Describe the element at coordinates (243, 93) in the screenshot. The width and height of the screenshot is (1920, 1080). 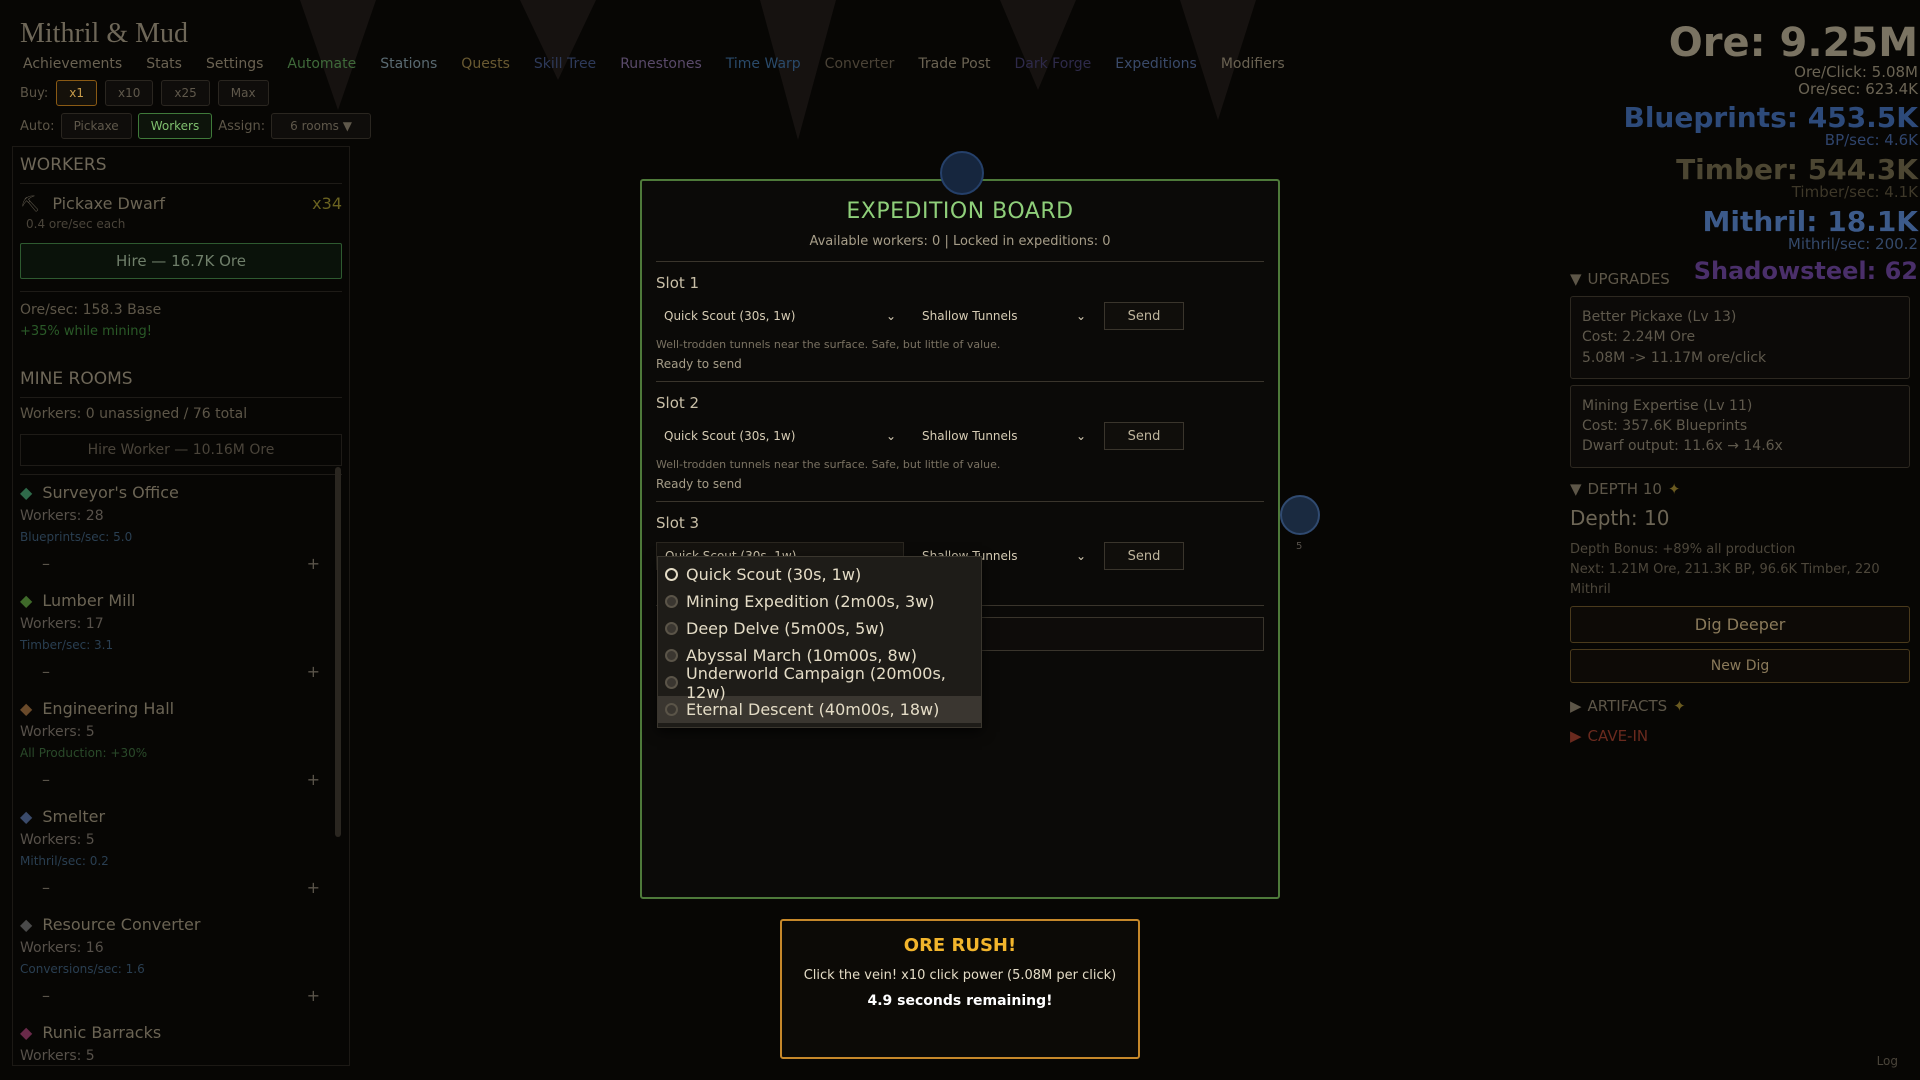
I see `buy-max-button: Max` at that location.